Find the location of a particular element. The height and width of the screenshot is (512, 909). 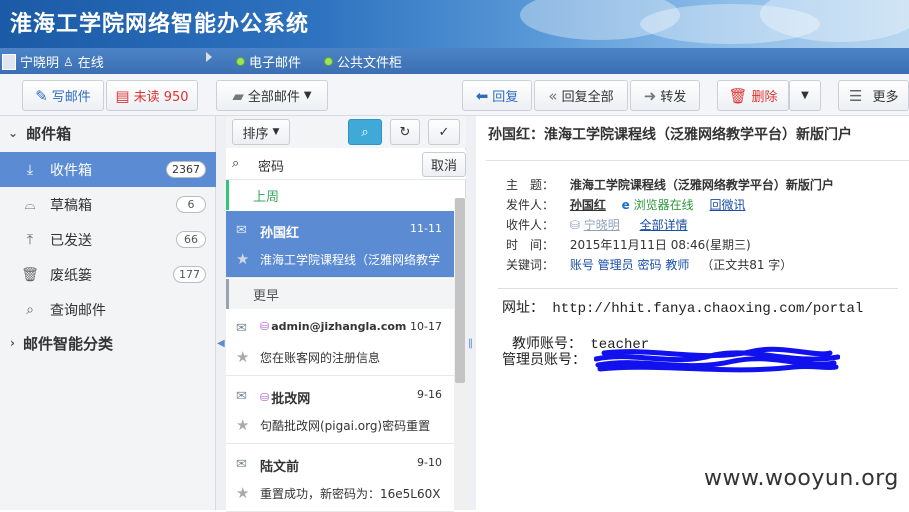

keyword-link: 教师 is located at coordinates (677, 265).